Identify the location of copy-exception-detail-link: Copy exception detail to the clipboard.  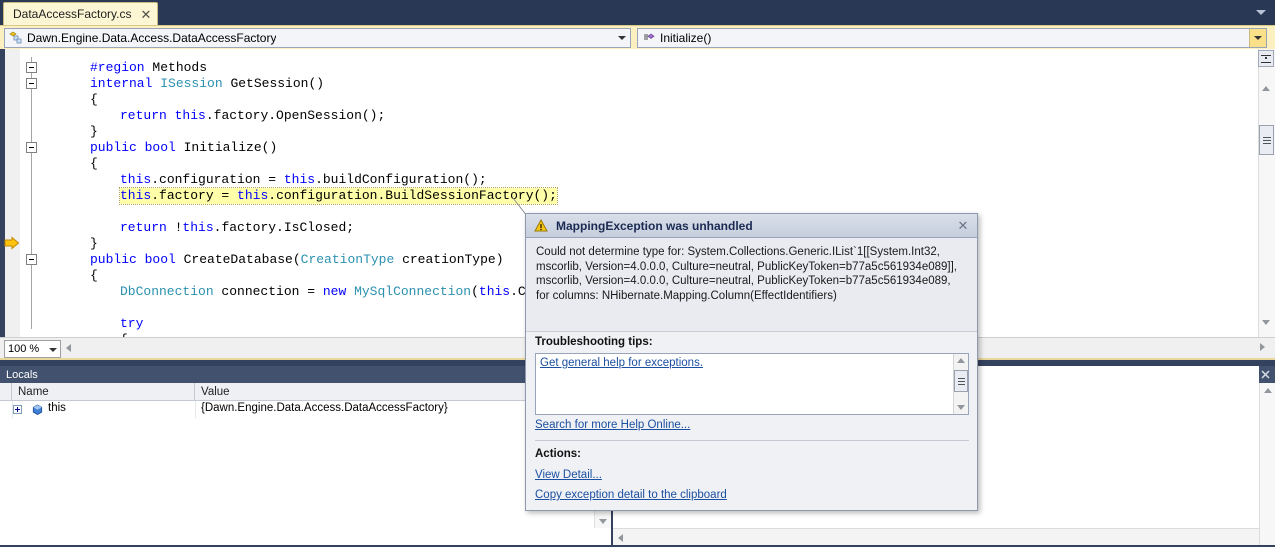
(631, 495).